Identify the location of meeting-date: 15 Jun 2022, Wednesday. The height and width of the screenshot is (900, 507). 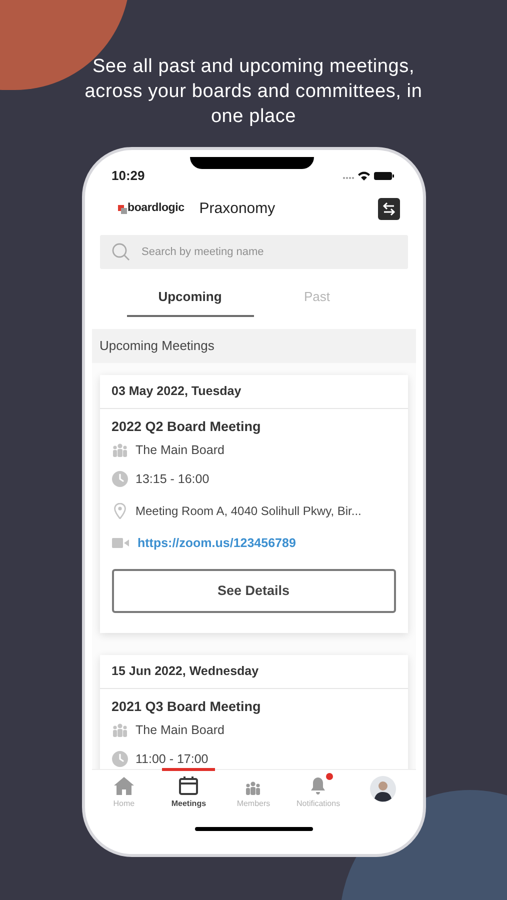
(185, 671).